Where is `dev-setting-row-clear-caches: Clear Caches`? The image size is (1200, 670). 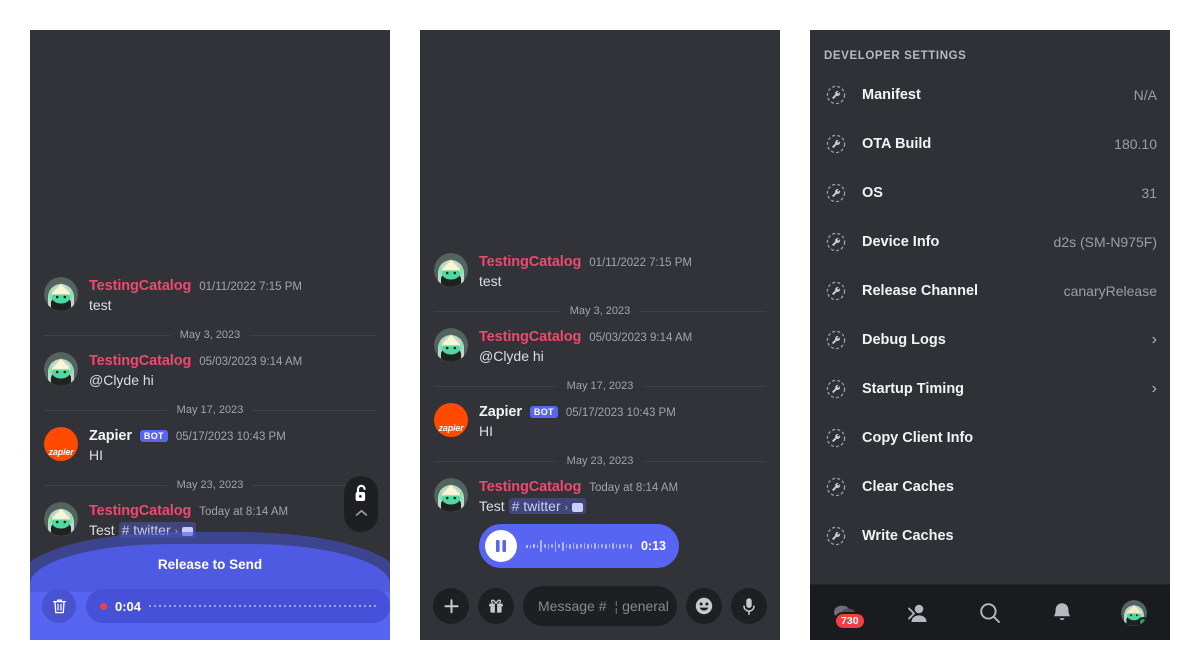 dev-setting-row-clear-caches: Clear Caches is located at coordinates (990, 486).